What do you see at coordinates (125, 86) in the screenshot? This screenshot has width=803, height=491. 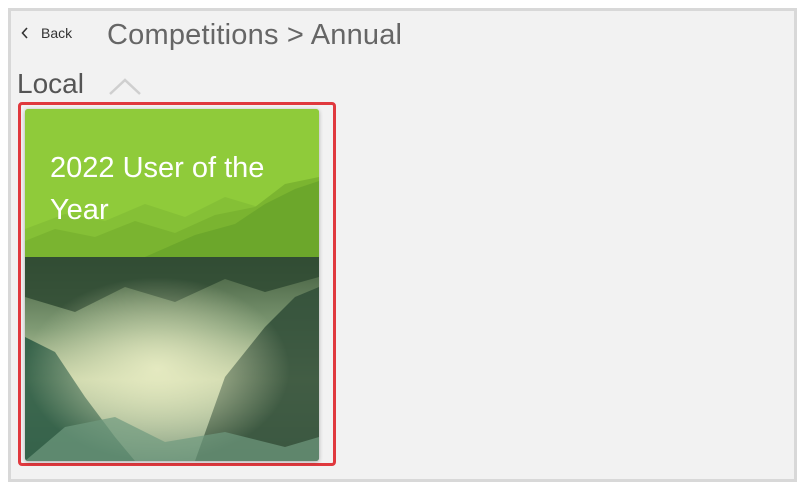 I see `chevron-up-icon` at bounding box center [125, 86].